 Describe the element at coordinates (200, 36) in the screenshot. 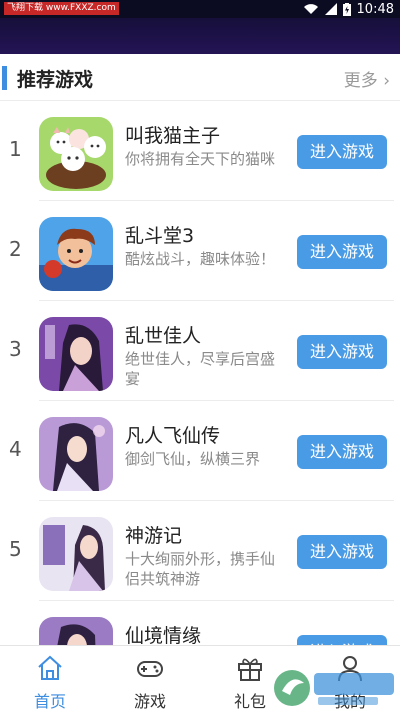

I see `app-header` at that location.